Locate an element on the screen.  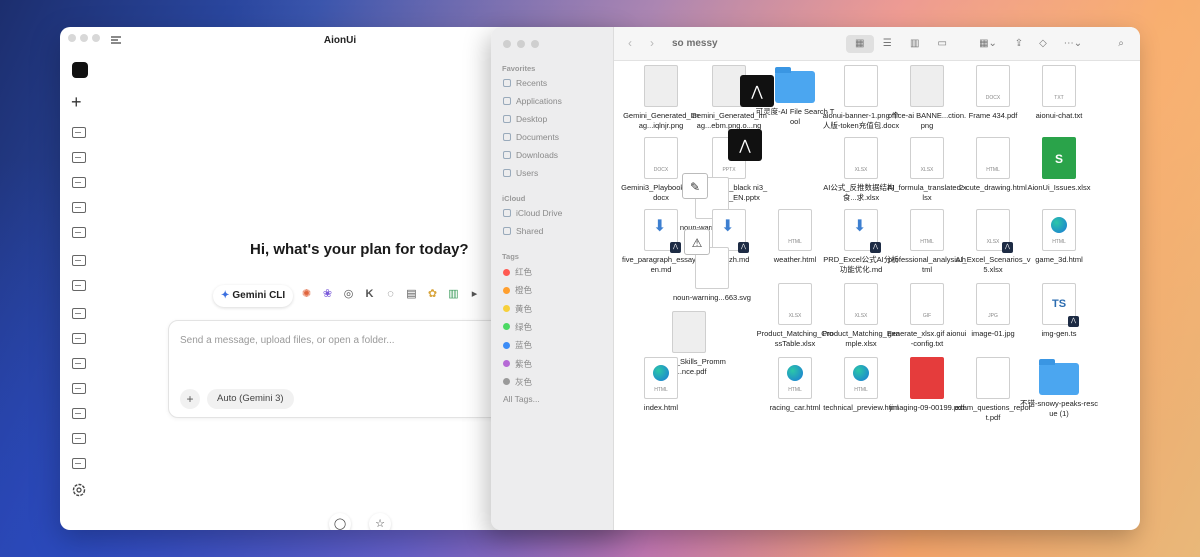
file-name: game_3d.html is located at coordinates (1059, 259).